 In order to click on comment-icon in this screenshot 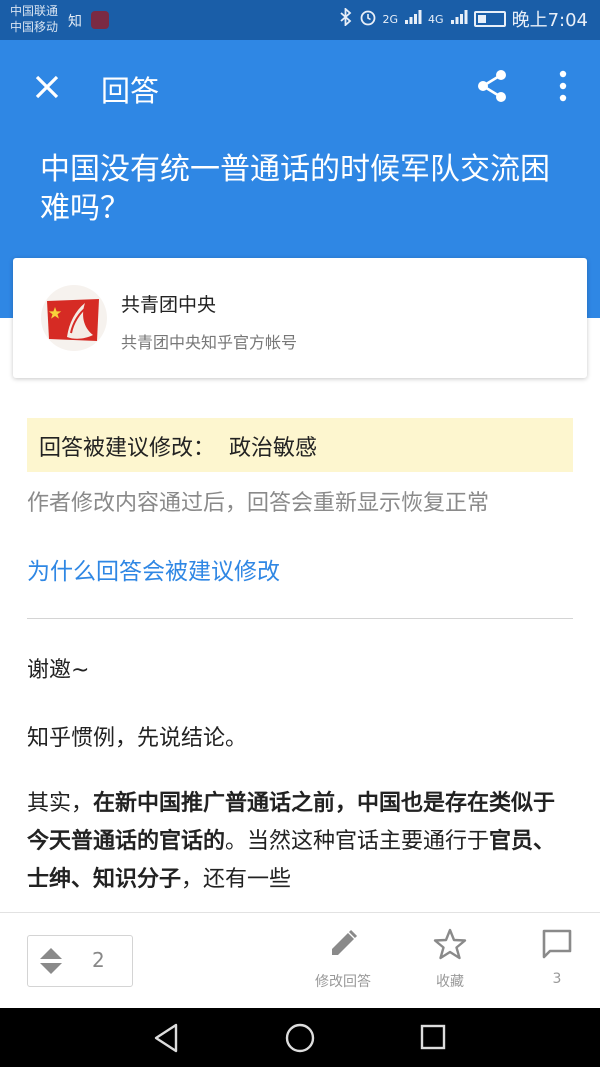, I will do `click(557, 944)`.